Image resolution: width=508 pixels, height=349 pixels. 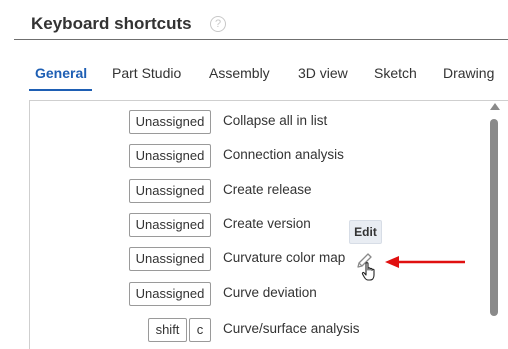 What do you see at coordinates (275, 120) in the screenshot?
I see `shortcut-action: Collapse all in list` at bounding box center [275, 120].